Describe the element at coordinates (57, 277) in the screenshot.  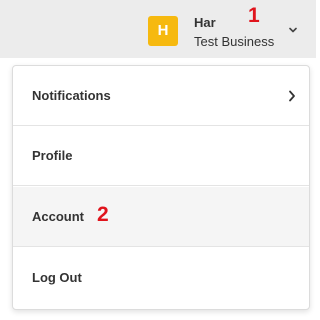
I see `menu-item-label: Log Out` at that location.